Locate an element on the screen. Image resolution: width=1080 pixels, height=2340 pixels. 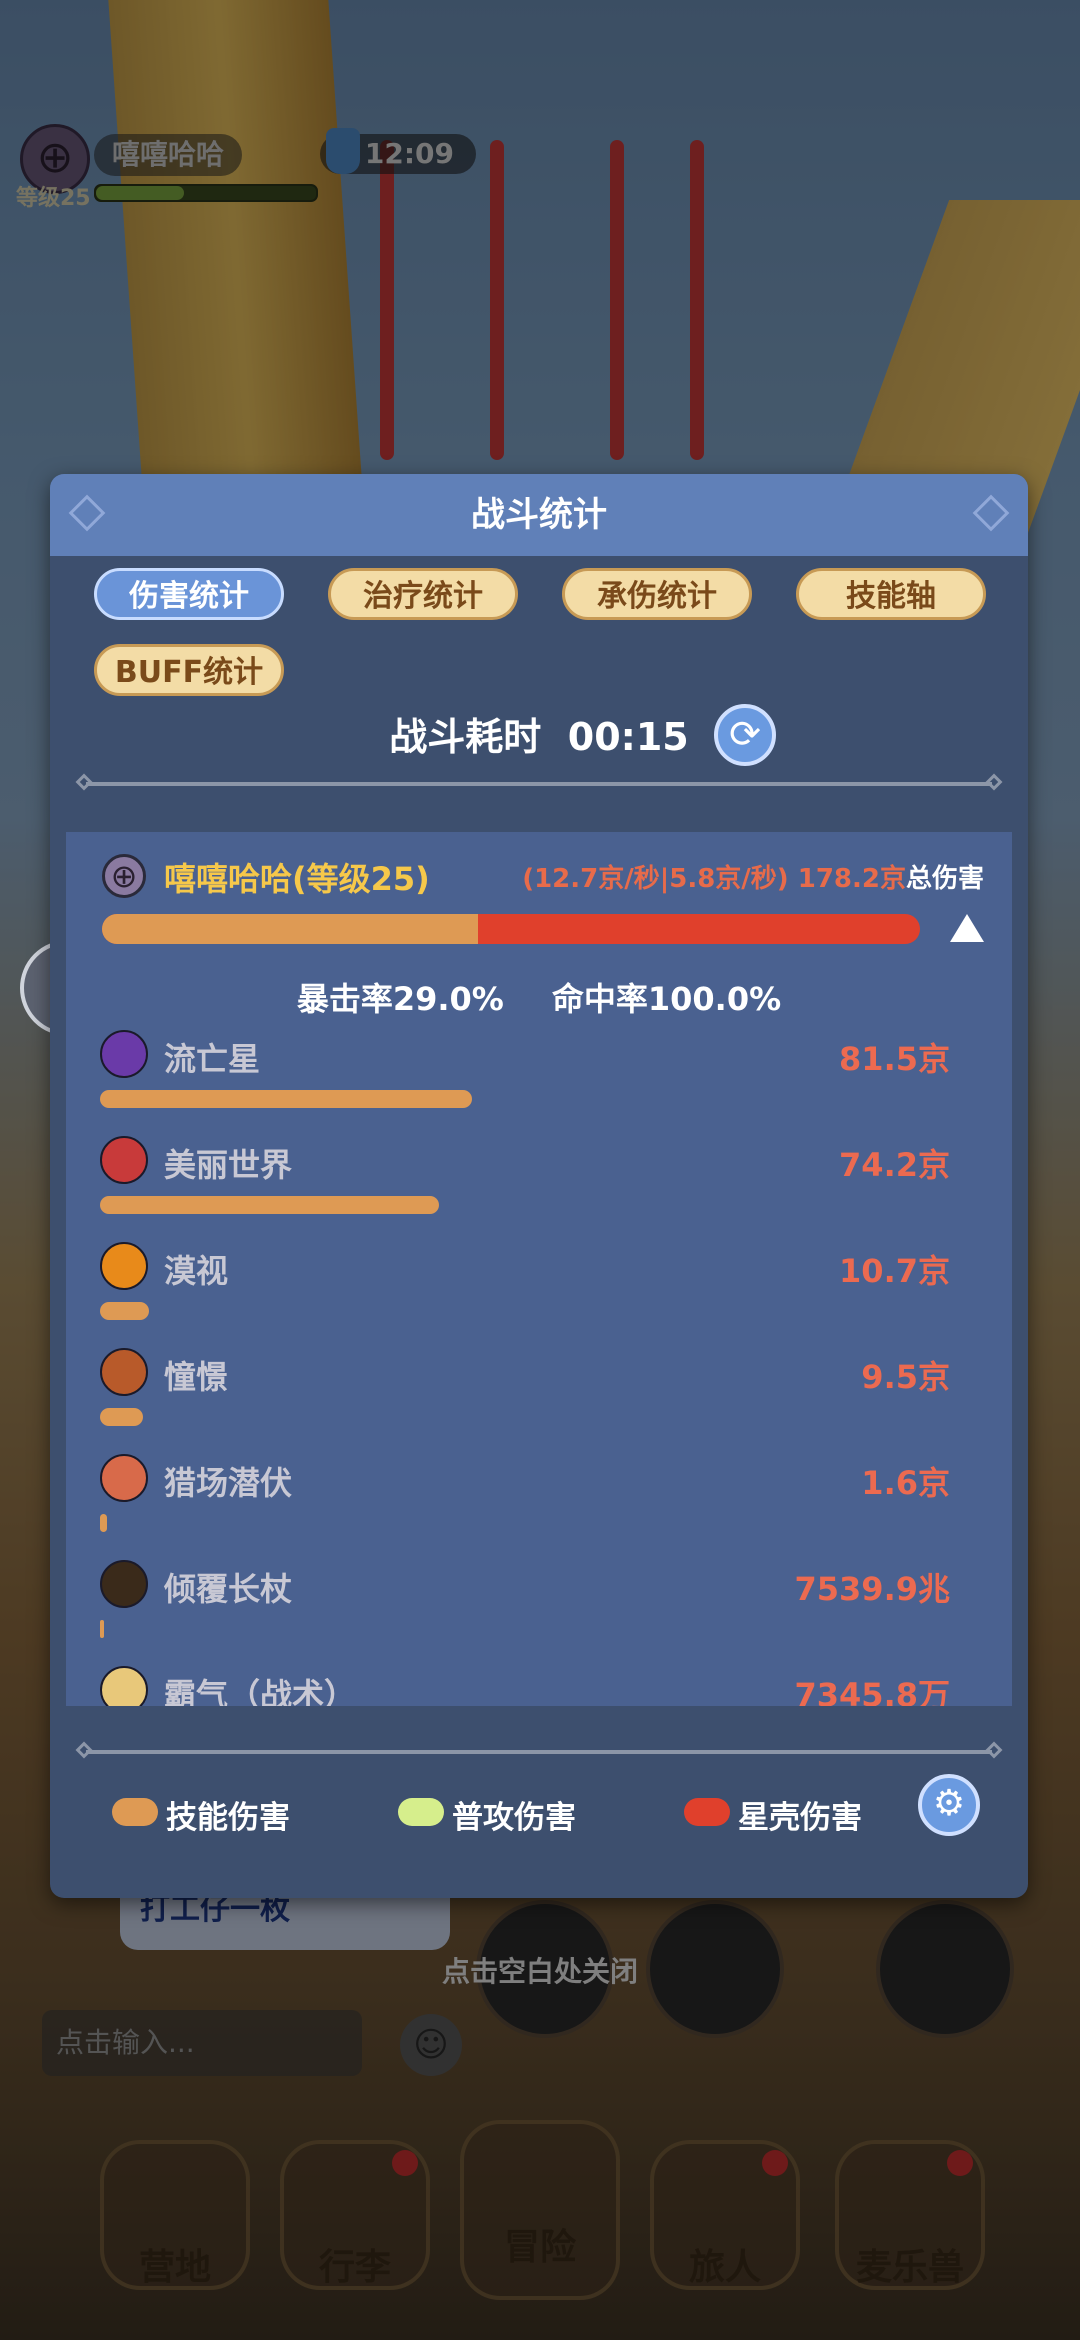
skill-name: 倾覆长杖 is located at coordinates (228, 1589).